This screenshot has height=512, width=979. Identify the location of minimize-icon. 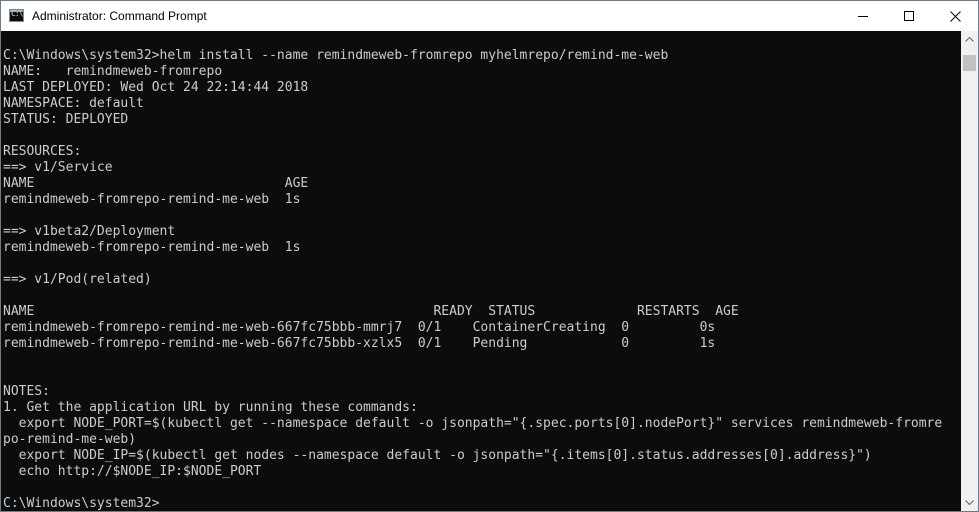
(863, 16).